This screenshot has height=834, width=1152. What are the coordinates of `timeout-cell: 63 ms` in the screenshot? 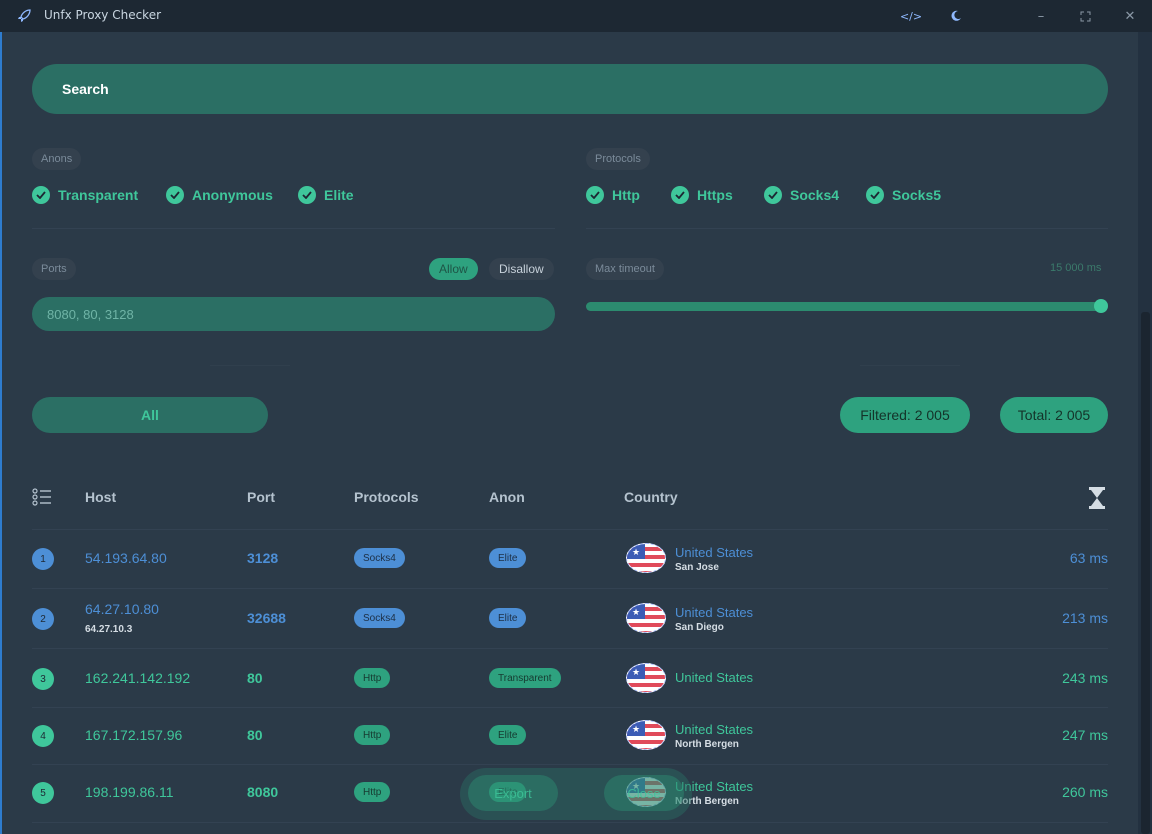 It's located at (1088, 558).